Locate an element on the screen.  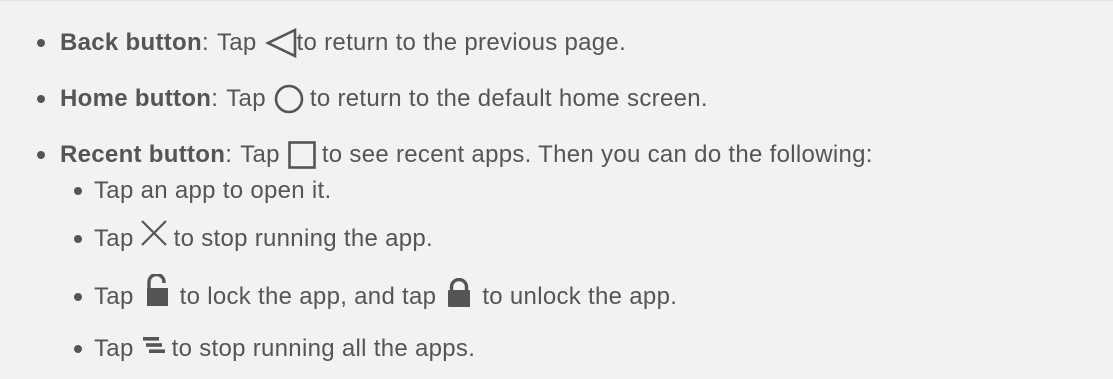
recent-square-icon is located at coordinates (302, 155).